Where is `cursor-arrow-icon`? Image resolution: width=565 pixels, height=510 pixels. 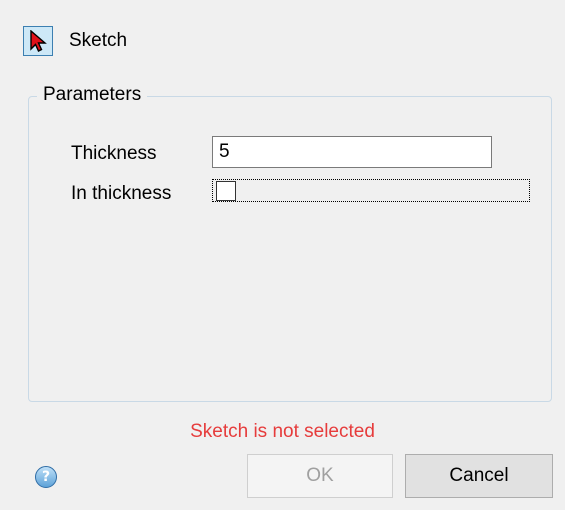
cursor-arrow-icon is located at coordinates (38, 41).